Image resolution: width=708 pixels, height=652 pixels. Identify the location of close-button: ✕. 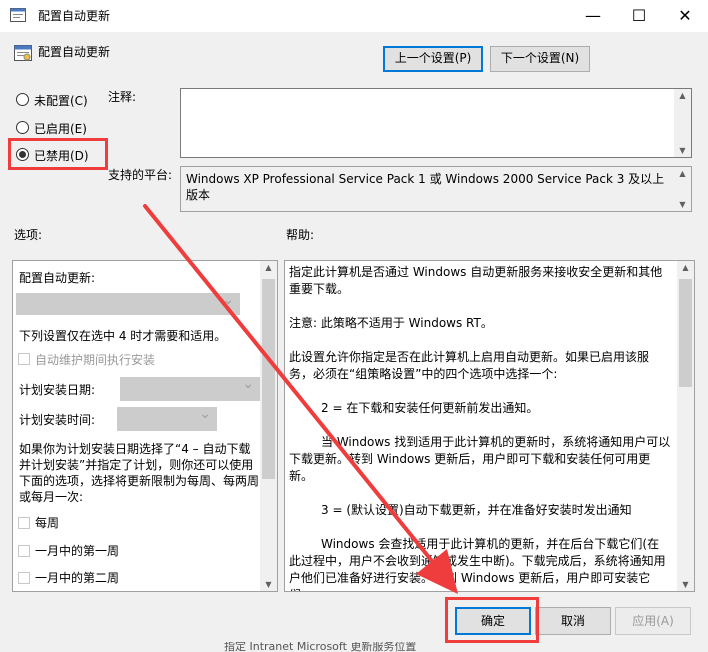
(685, 16).